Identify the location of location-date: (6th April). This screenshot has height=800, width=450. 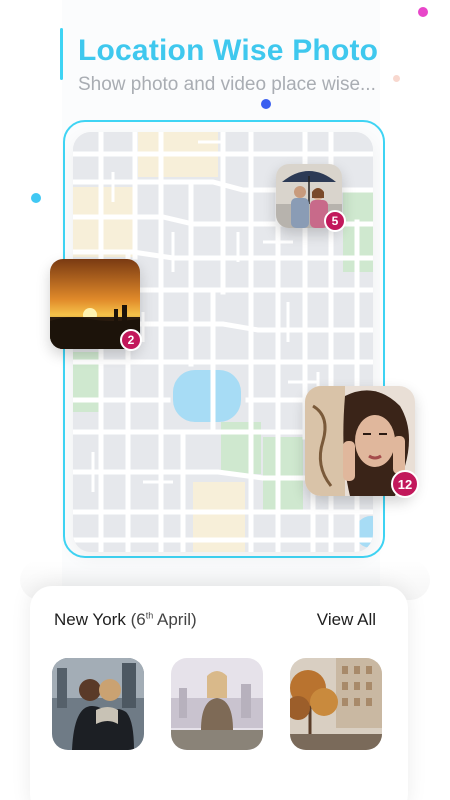
(163, 619).